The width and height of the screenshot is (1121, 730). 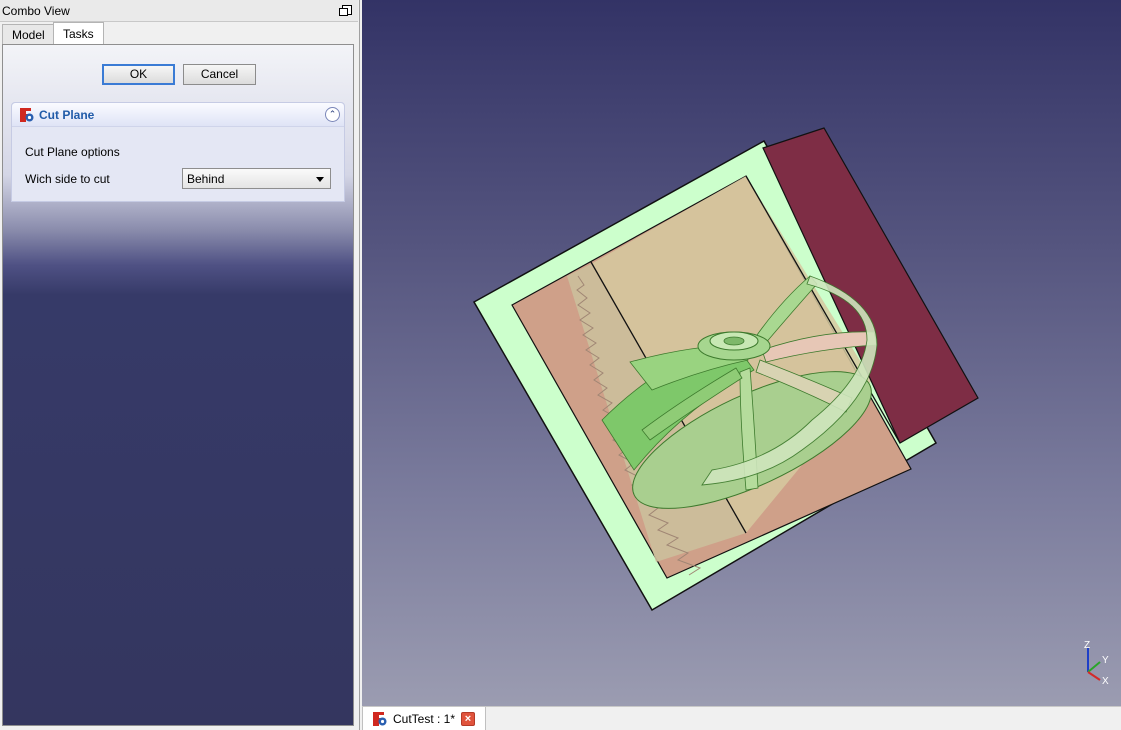 I want to click on float-window-icon, so click(x=345, y=10).